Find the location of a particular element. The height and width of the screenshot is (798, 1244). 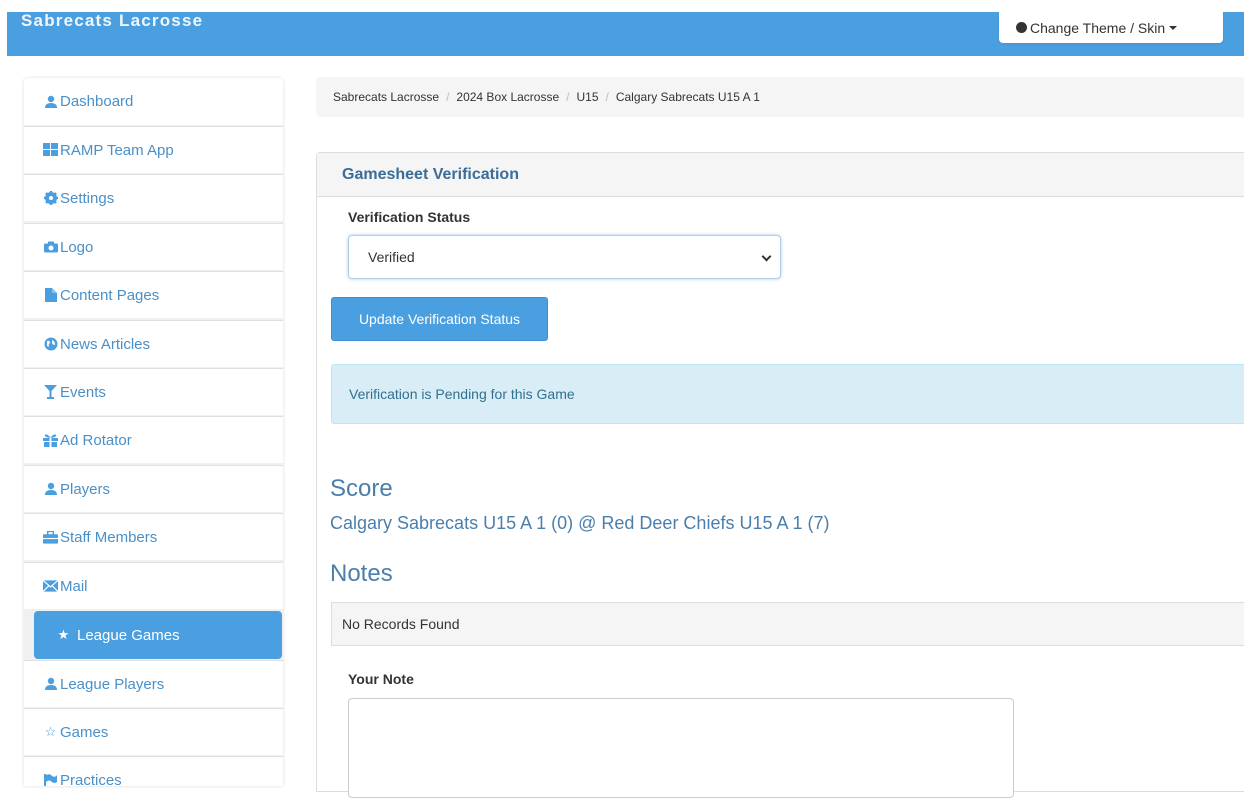

gear-icon is located at coordinates (50, 198).